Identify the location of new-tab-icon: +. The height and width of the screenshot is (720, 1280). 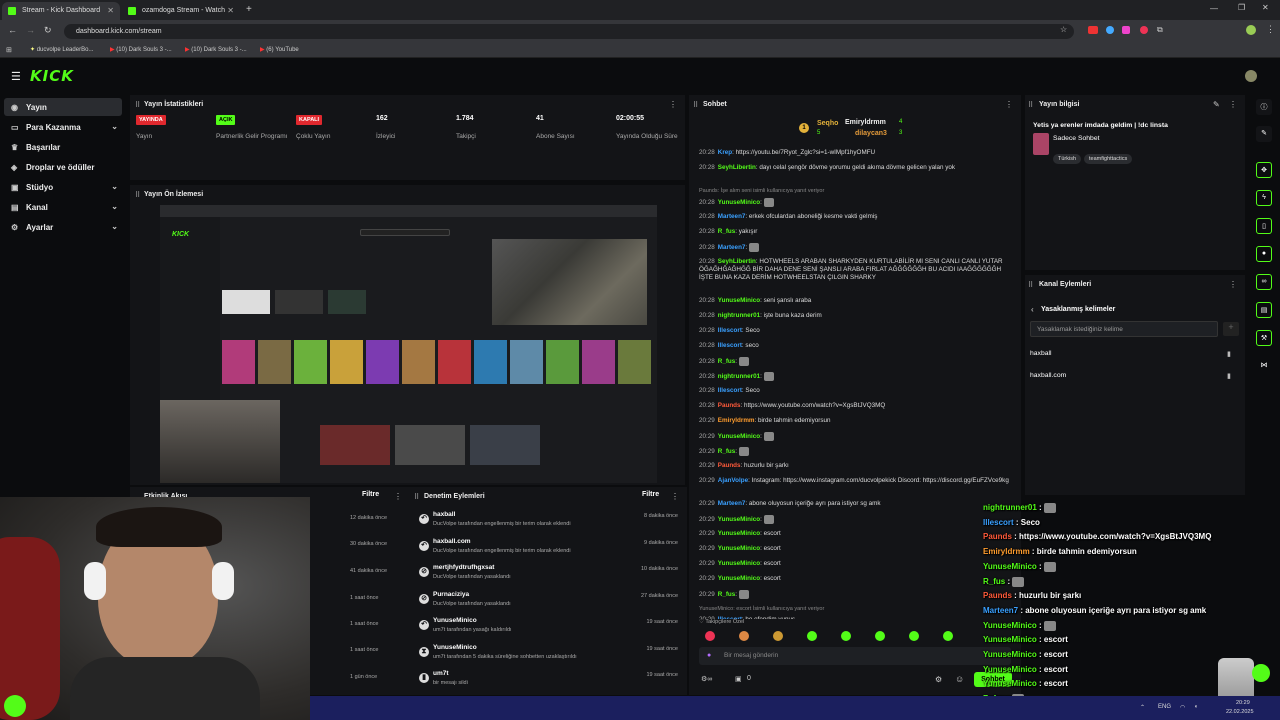
(249, 9).